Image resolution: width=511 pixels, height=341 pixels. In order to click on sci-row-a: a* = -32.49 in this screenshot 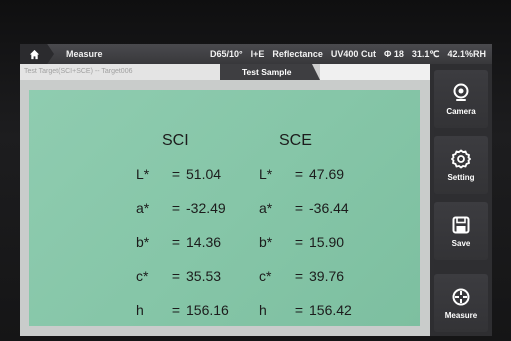, I will do `click(181, 208)`.